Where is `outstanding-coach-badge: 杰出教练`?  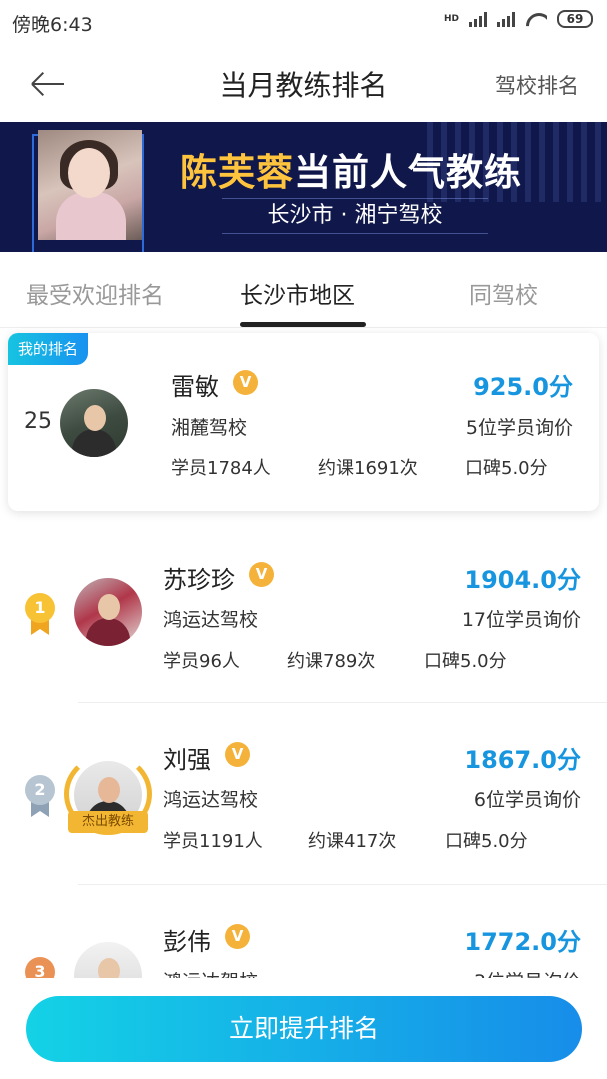 outstanding-coach-badge: 杰出教练 is located at coordinates (108, 822).